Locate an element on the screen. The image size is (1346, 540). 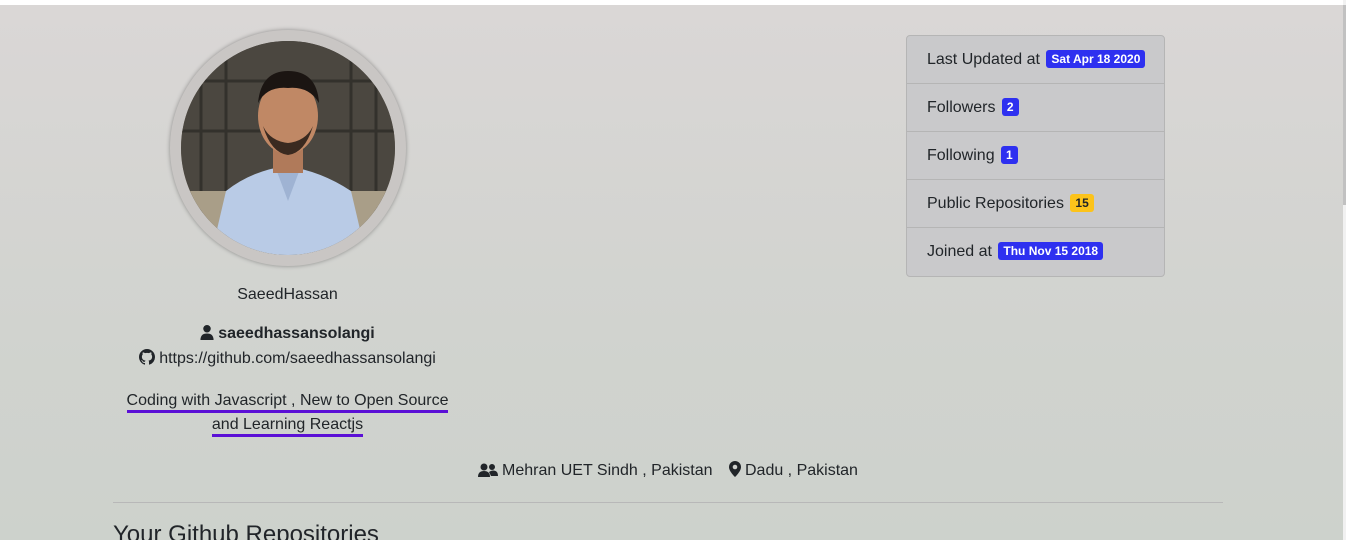
stat-followers: Followers 2 is located at coordinates (1035, 108).